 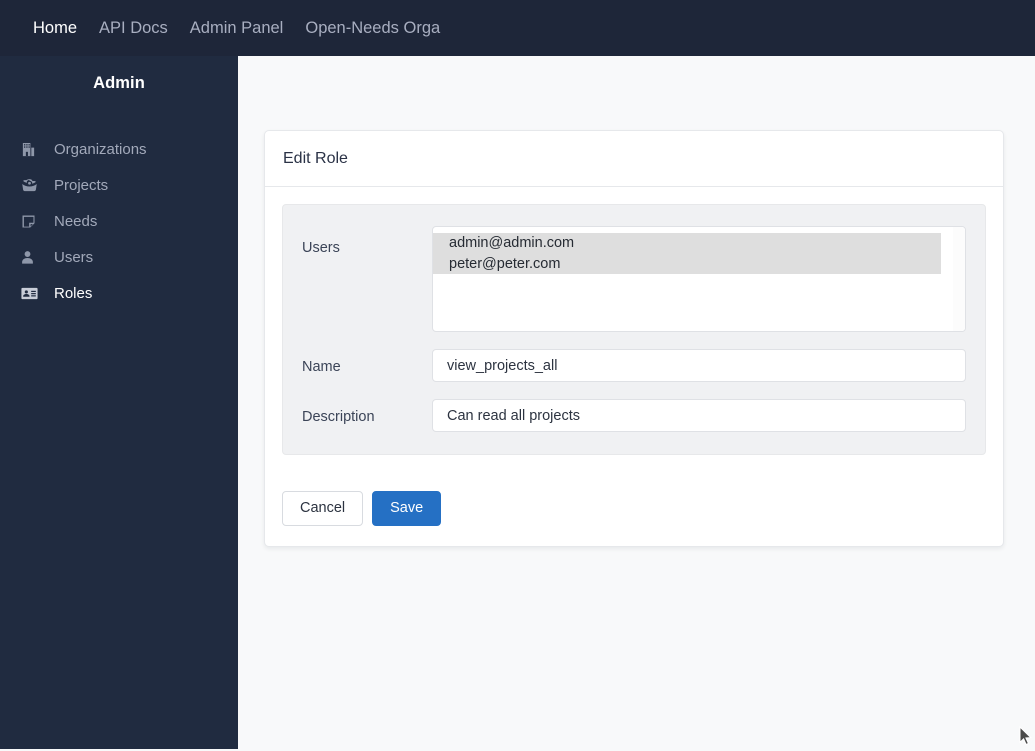 I want to click on name-input, so click(x=699, y=365).